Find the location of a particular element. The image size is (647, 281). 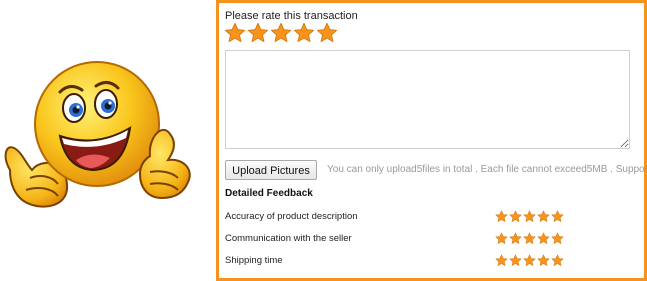

criterion-label-shipping: Shipping time is located at coordinates (254, 260).